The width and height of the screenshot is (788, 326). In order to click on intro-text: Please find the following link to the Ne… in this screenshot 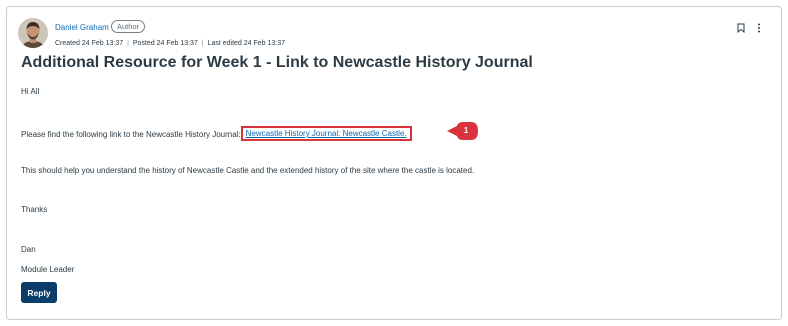, I will do `click(131, 134)`.